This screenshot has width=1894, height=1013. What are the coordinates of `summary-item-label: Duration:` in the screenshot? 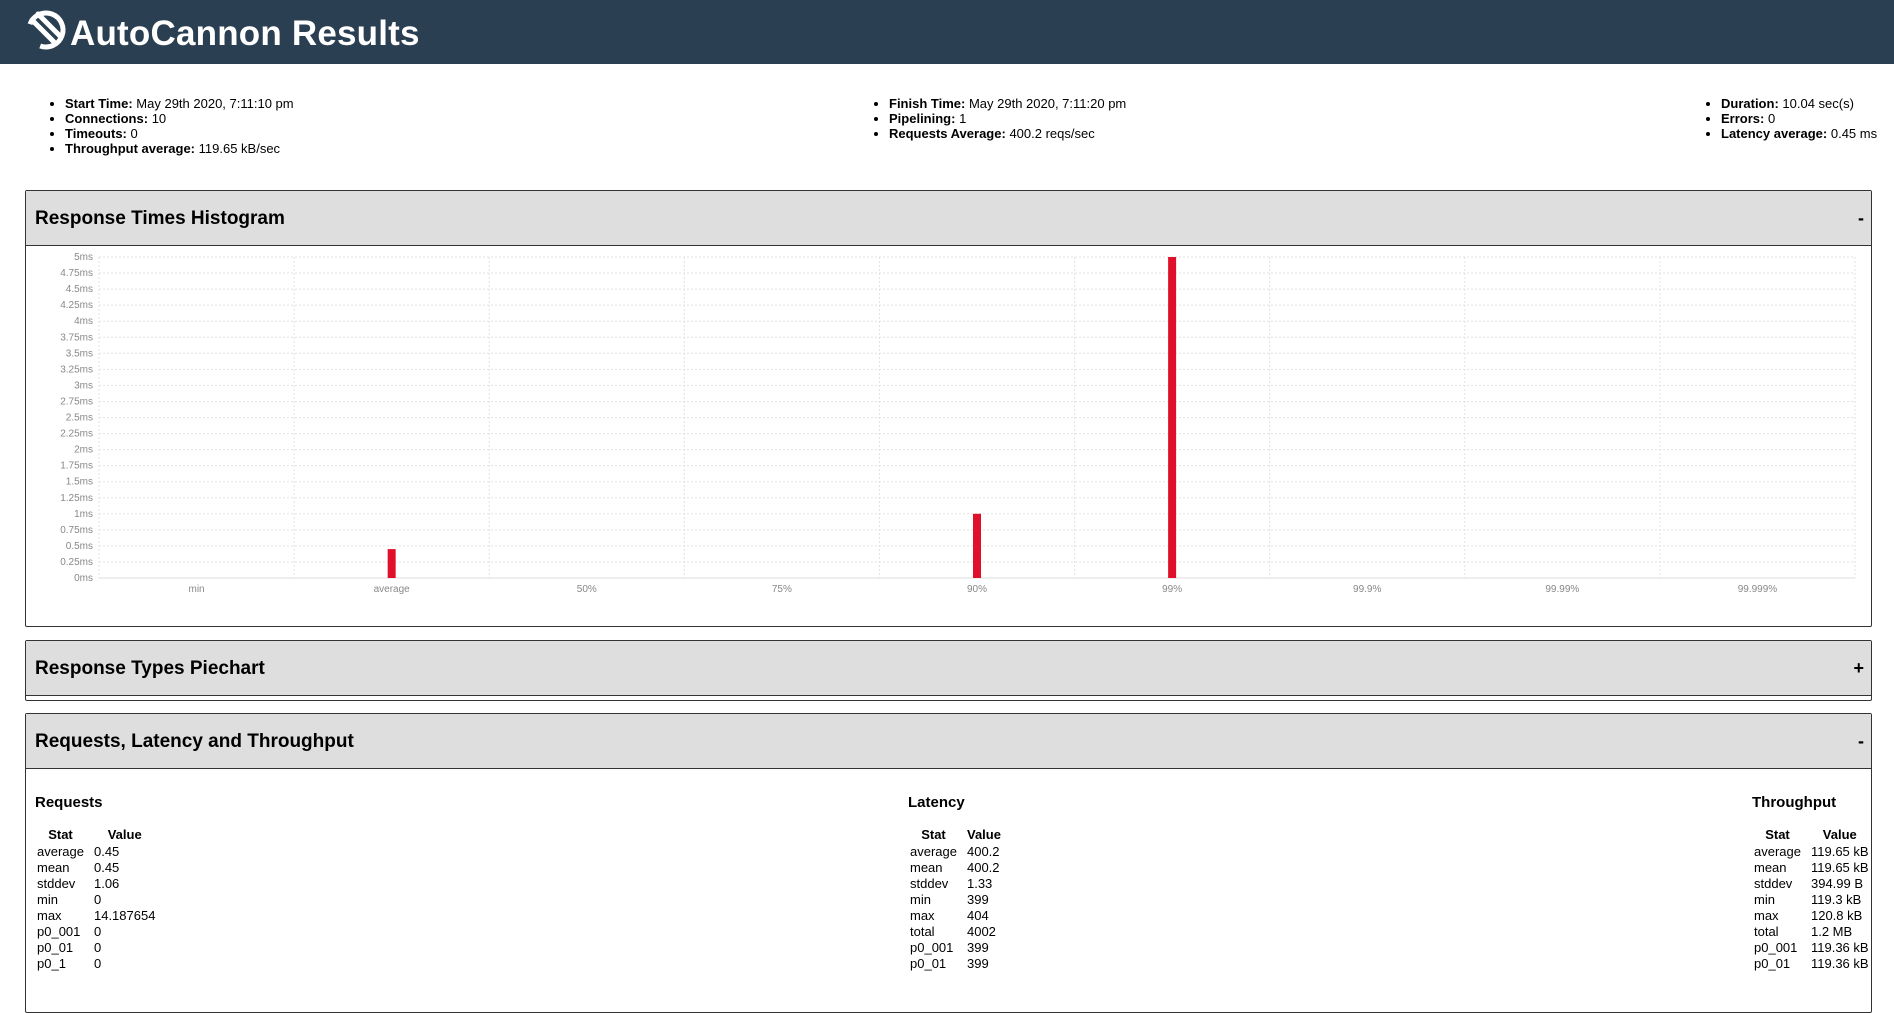 It's located at (1750, 103).